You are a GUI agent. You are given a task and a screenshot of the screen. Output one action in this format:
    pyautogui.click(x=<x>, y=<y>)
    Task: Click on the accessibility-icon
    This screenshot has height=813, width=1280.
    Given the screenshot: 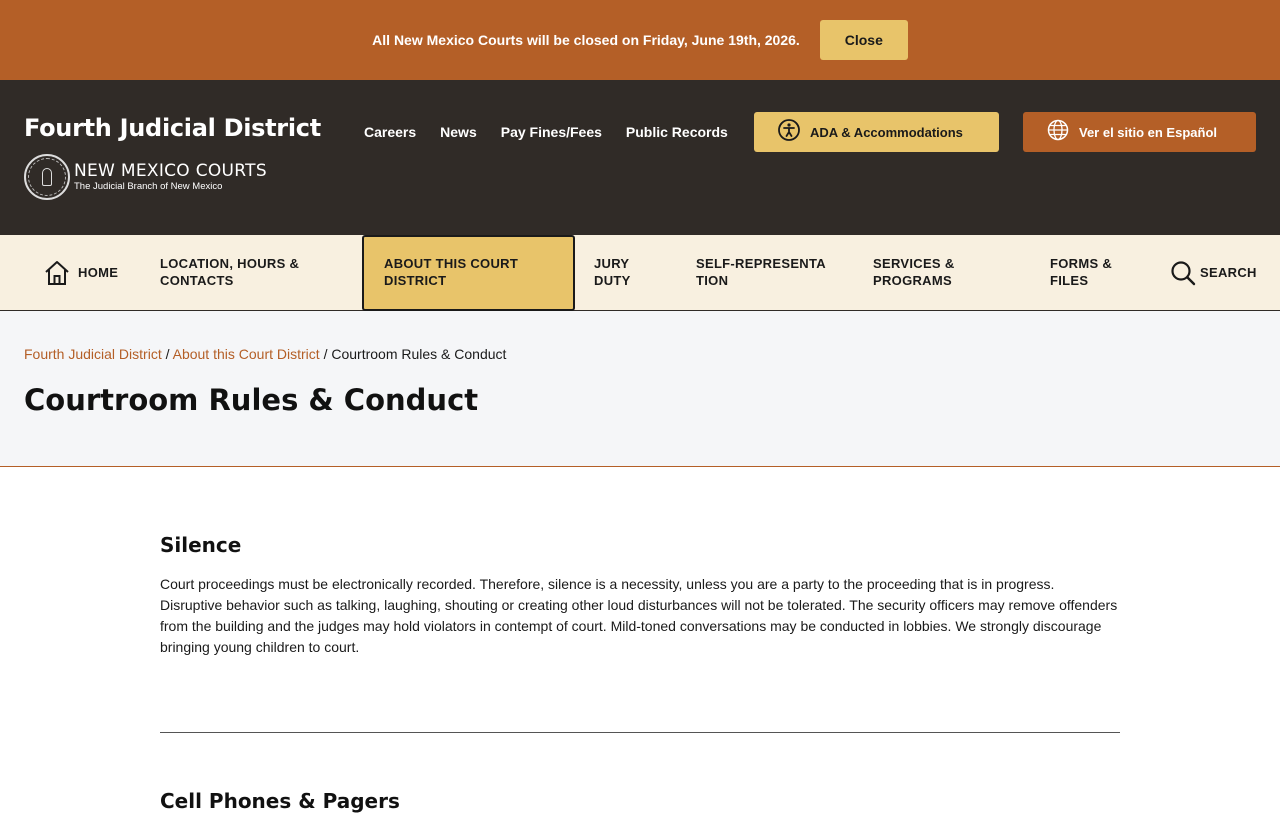 What is the action you would take?
    pyautogui.click(x=789, y=132)
    